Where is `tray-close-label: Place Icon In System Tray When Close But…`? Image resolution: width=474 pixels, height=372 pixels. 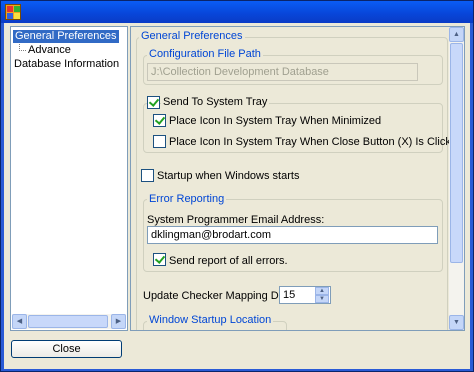 tray-close-label: Place Icon In System Tray When Close But… is located at coordinates (316, 142).